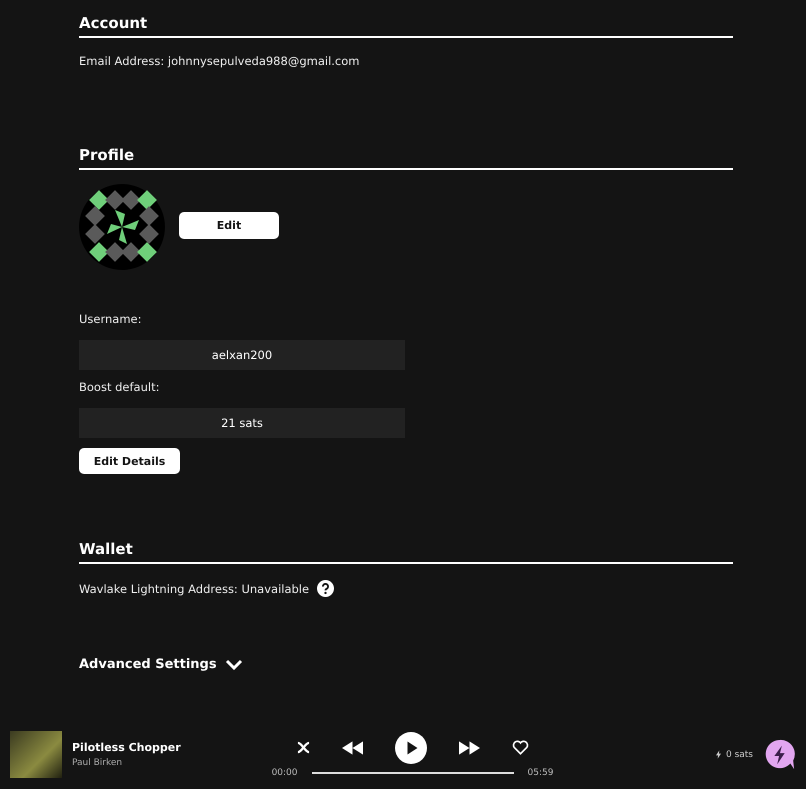 The width and height of the screenshot is (806, 789). I want to click on email-text: Email Address: johnnysepulveda988@gmail.com, so click(219, 61).